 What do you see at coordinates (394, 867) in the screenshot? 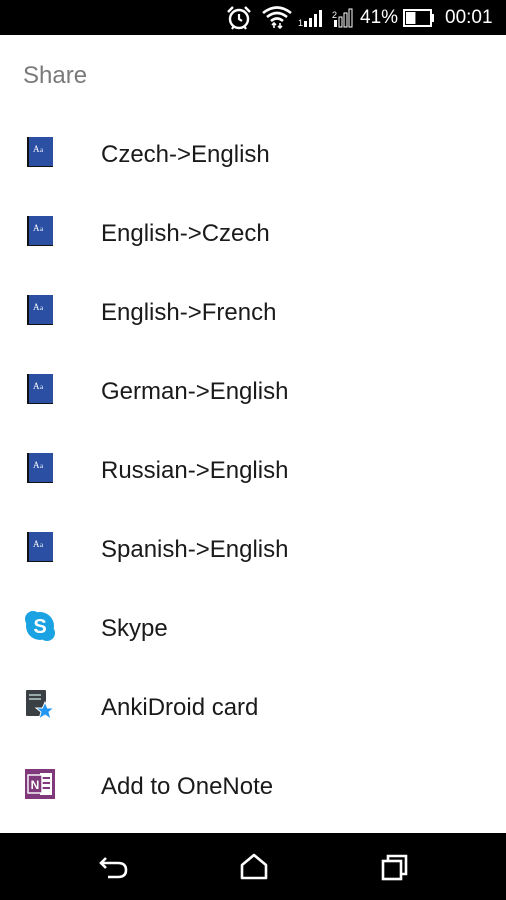
I see `recents-icon` at bounding box center [394, 867].